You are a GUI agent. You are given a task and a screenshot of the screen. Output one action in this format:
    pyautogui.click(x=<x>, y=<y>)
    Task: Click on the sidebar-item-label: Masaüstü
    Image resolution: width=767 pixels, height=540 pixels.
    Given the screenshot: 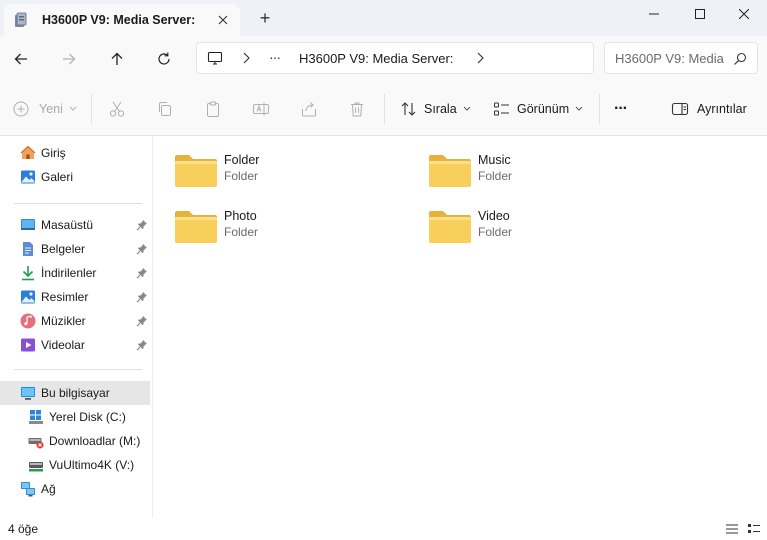 What is the action you would take?
    pyautogui.click(x=67, y=225)
    